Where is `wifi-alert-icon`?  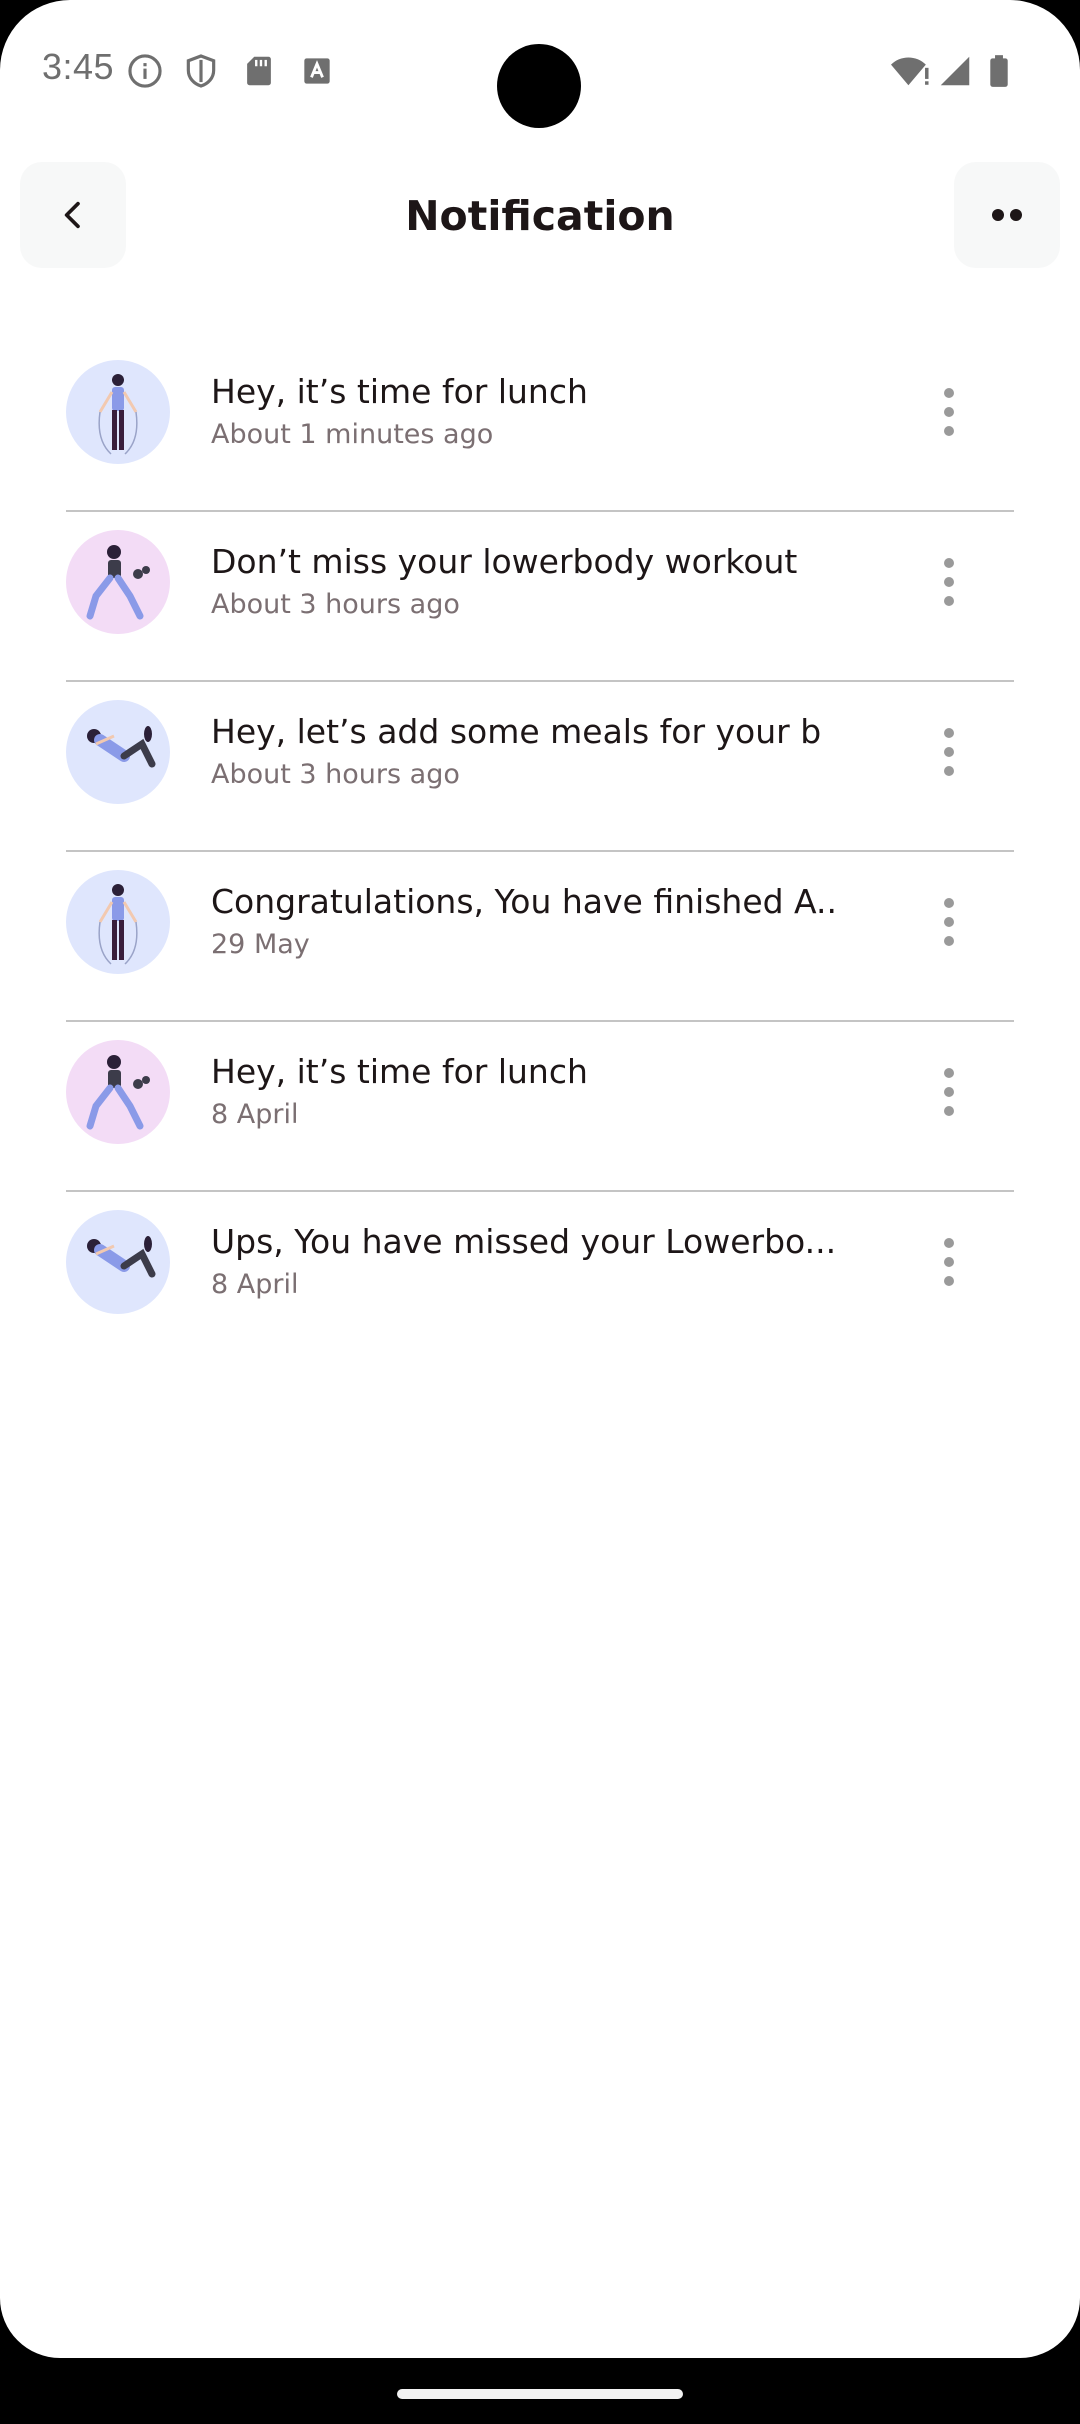
wifi-alert-icon is located at coordinates (910, 71).